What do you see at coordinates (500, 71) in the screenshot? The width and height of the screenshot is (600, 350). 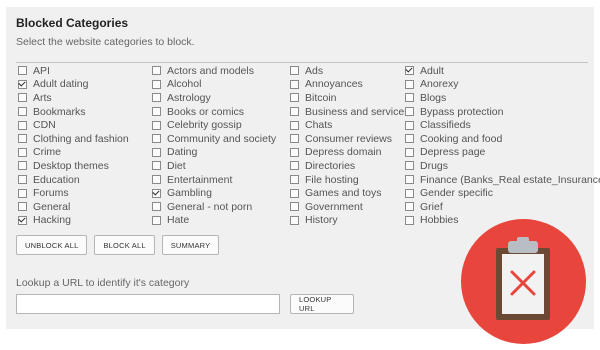 I see `category-item: Adult` at bounding box center [500, 71].